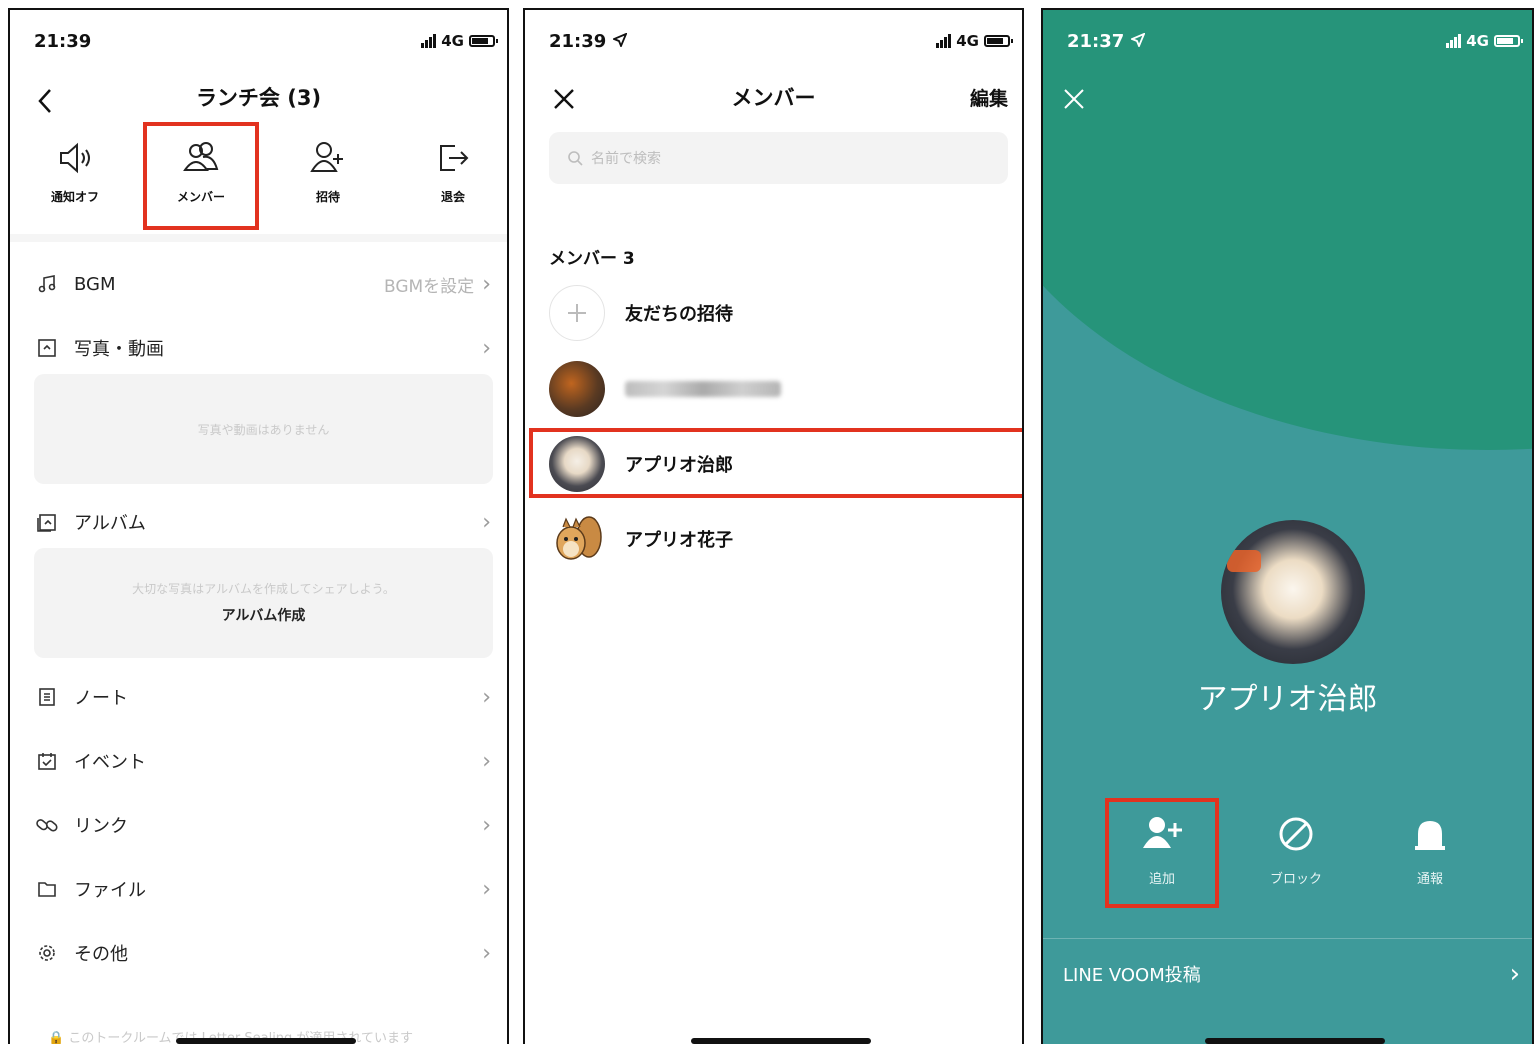 This screenshot has height=1044, width=1534. What do you see at coordinates (101, 698) in the screenshot?
I see `note-label: ノート` at bounding box center [101, 698].